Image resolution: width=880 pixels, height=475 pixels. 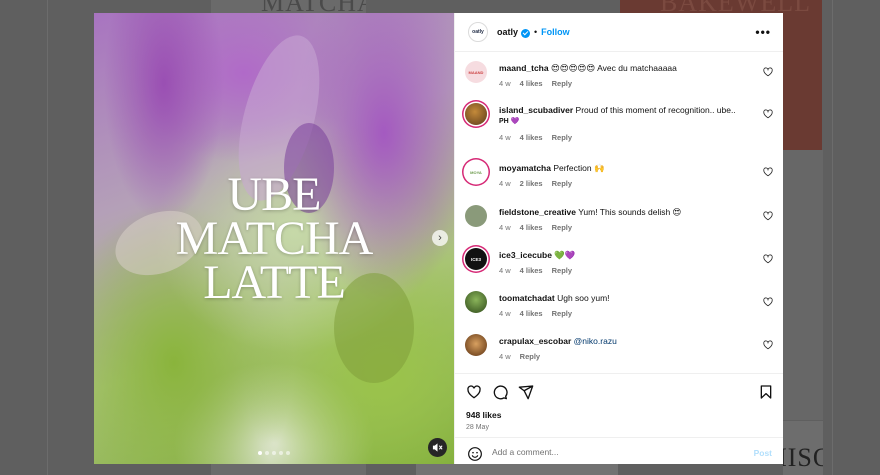 What do you see at coordinates (475, 454) in the screenshot?
I see `emoji-icon` at bounding box center [475, 454].